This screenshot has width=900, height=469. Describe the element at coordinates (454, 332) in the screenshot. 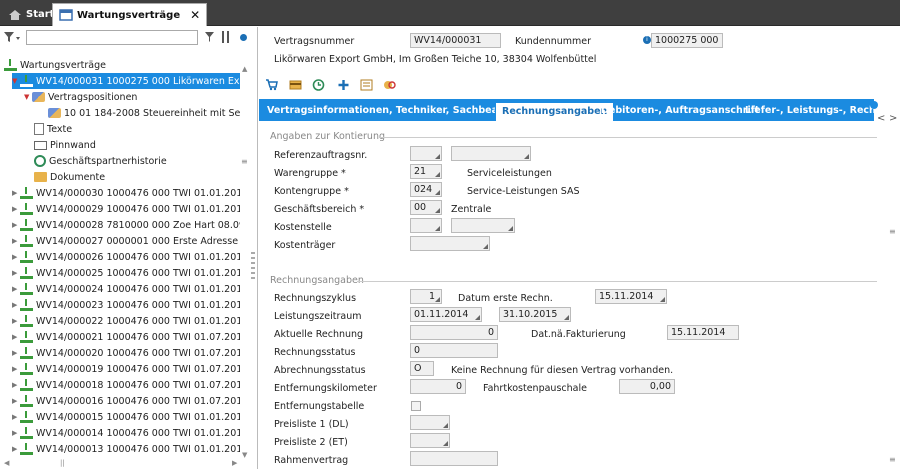

I see `aktuelle-rechnung-field: 0` at that location.